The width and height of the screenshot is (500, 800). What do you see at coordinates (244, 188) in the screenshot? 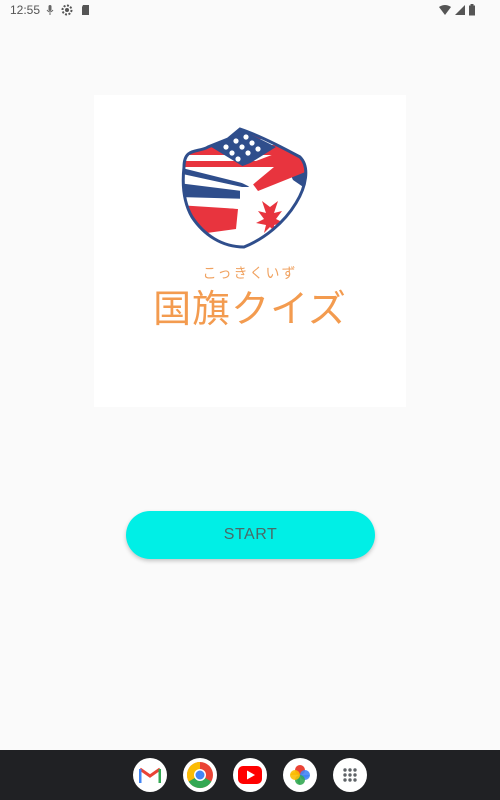
I see `flag-emblem-icon` at bounding box center [244, 188].